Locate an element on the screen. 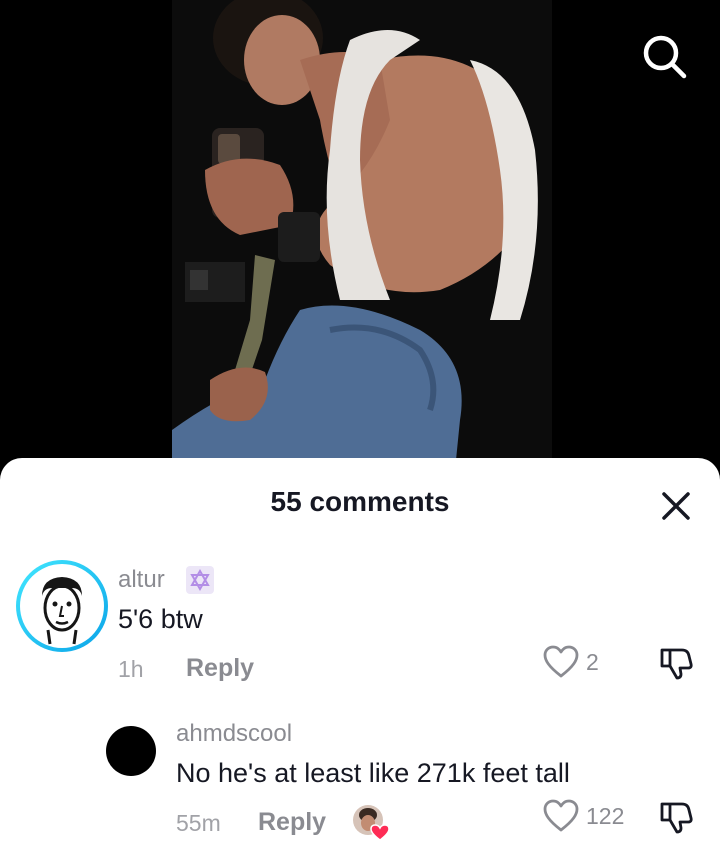 Image resolution: width=720 pixels, height=866 pixels. avatar-face-icon is located at coordinates (62, 606).